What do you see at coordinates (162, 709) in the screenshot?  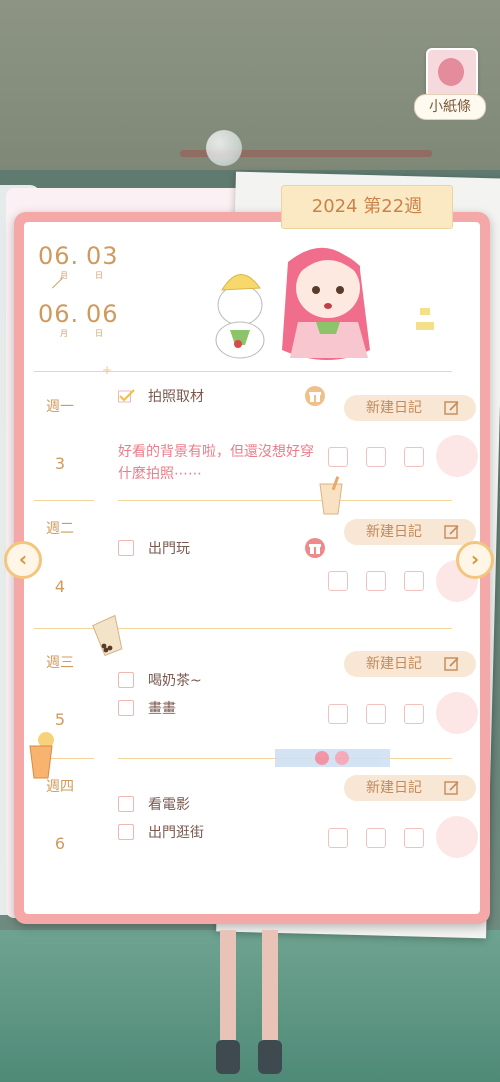 I see `task-text: 畫畫` at bounding box center [162, 709].